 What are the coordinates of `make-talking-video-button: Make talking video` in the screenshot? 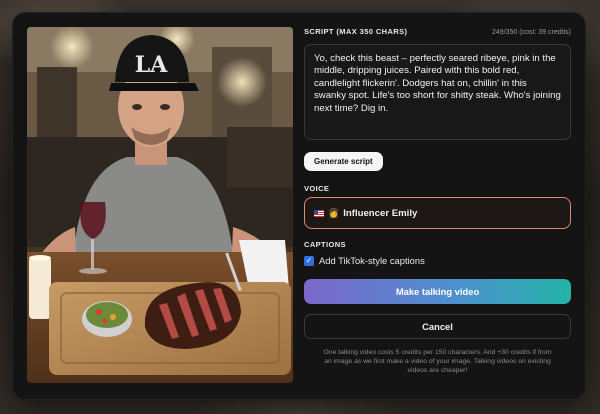 It's located at (437, 291).